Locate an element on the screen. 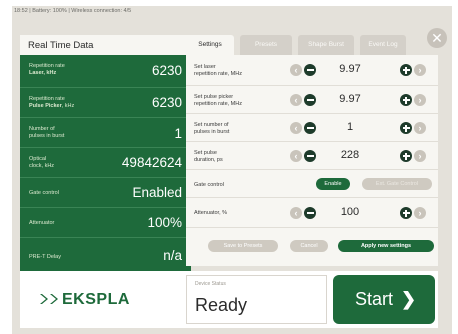  setting-value: 228 is located at coordinates (350, 155).